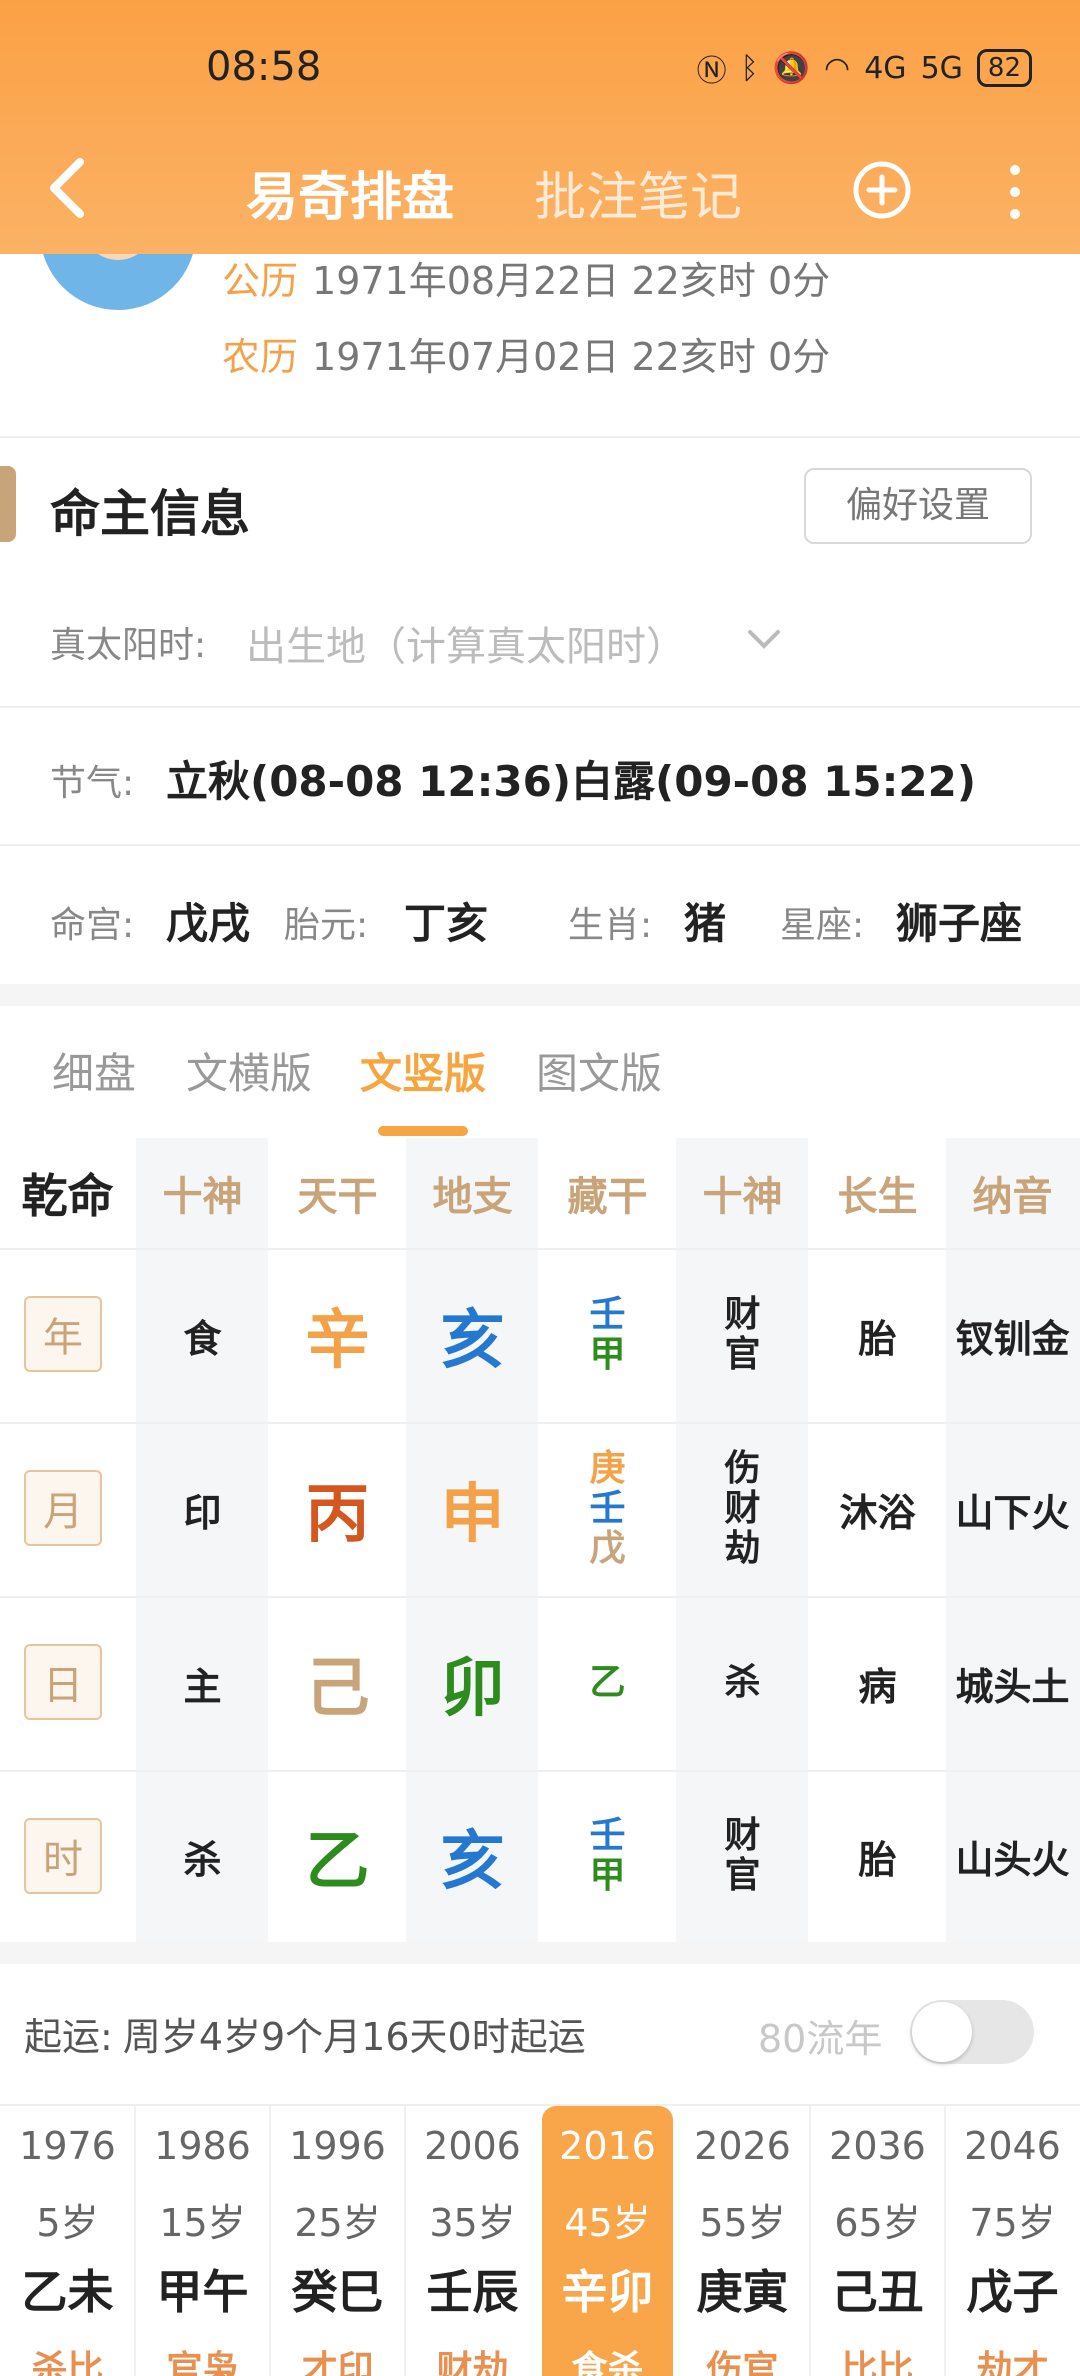  I want to click on gender-header: 乾命, so click(67, 1196).